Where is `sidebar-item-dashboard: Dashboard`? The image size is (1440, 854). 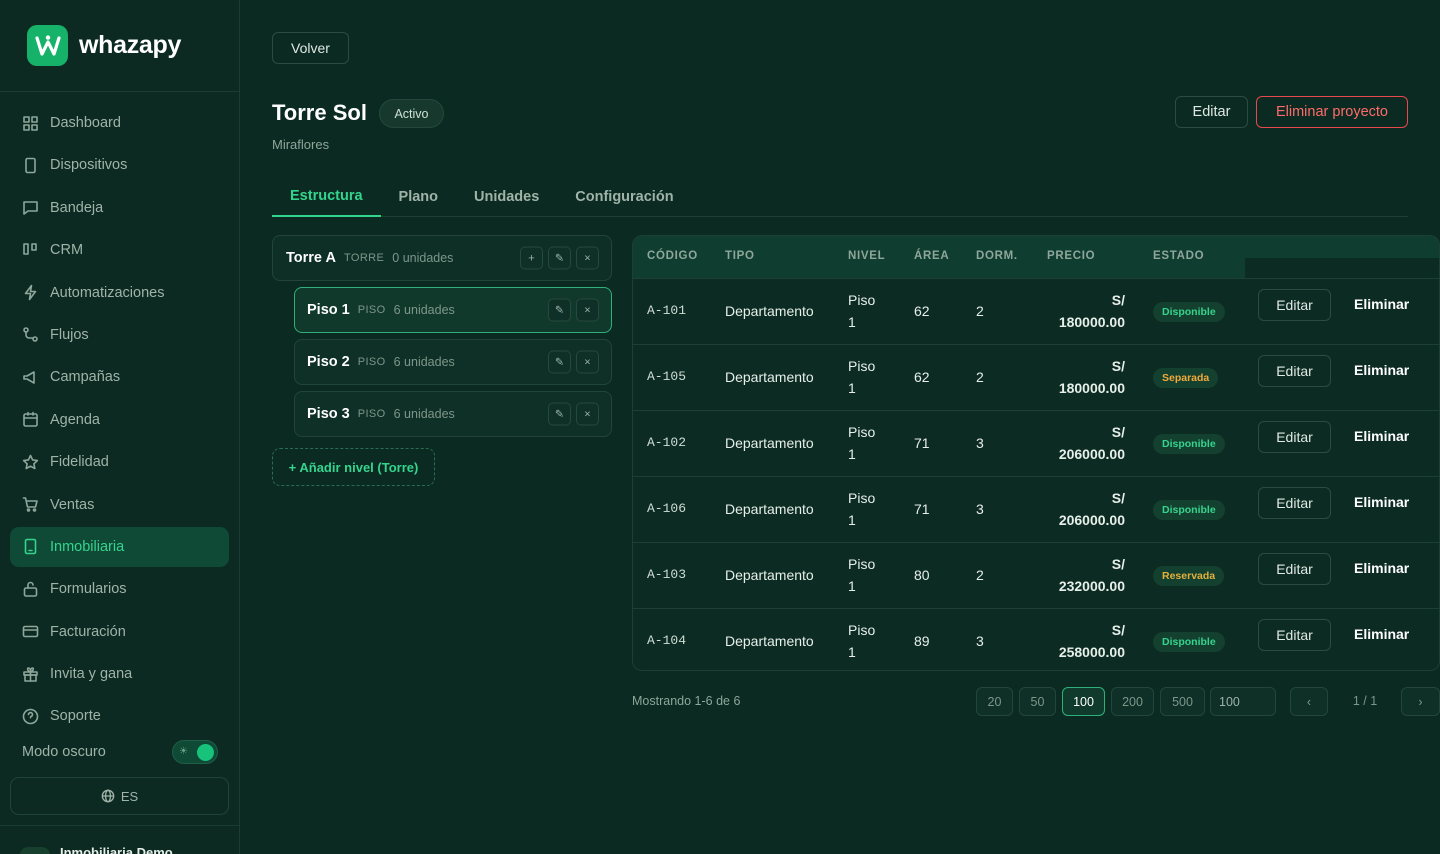 sidebar-item-dashboard: Dashboard is located at coordinates (119, 123).